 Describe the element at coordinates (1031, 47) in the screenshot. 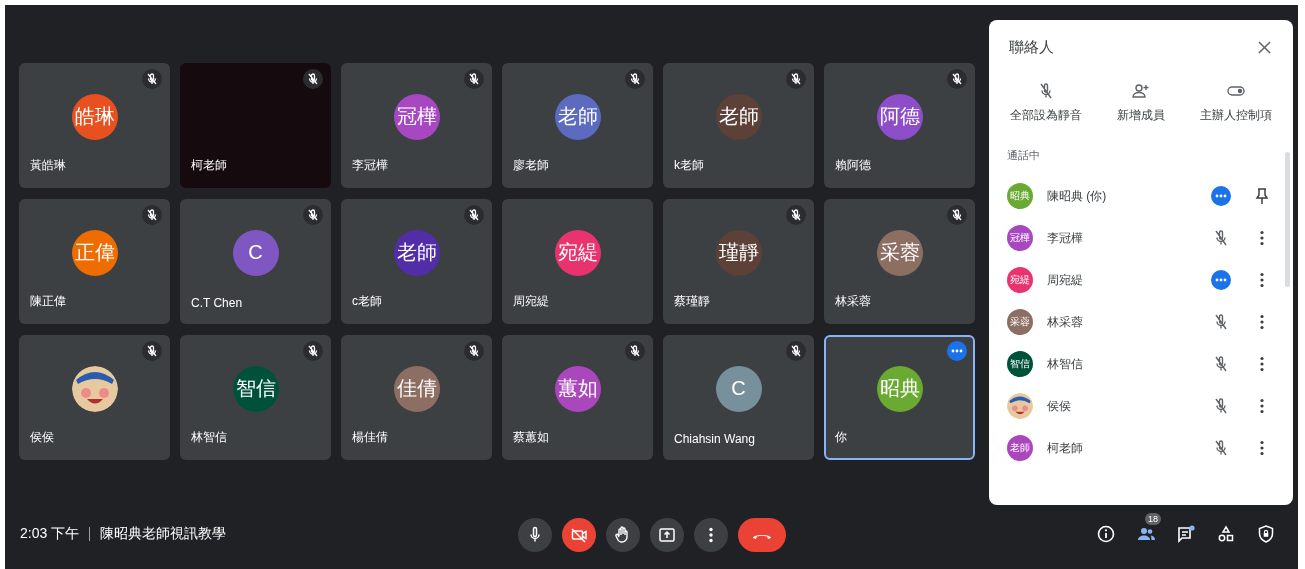

I see `panel-title: 聯絡人` at that location.